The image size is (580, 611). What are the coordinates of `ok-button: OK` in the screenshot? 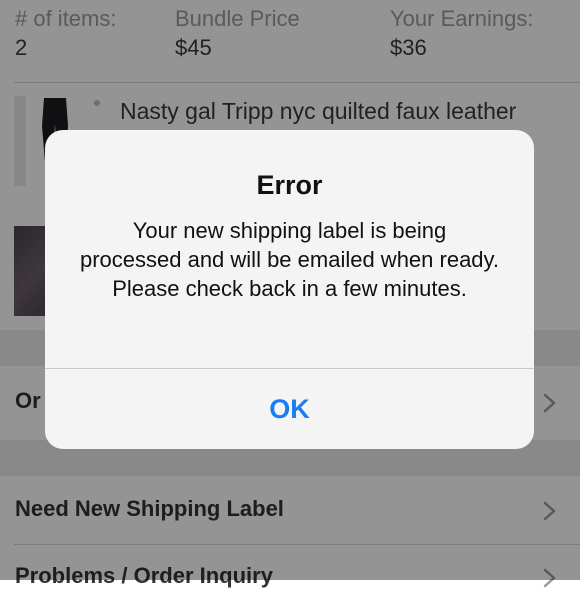 It's located at (289, 409).